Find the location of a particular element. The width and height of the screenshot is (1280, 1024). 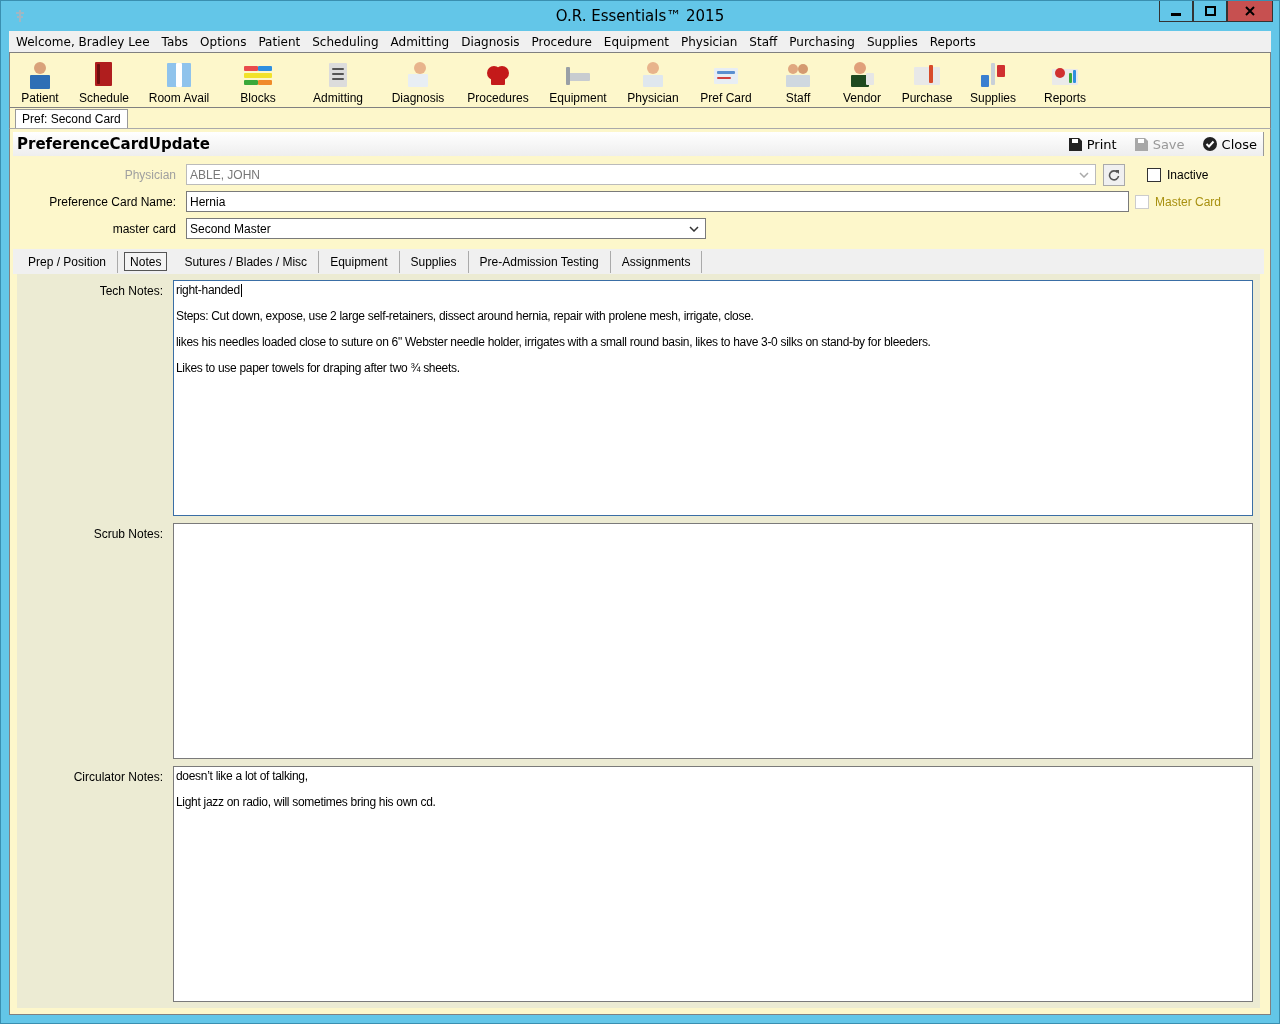

toolbar-button: Procedures is located at coordinates (498, 82).